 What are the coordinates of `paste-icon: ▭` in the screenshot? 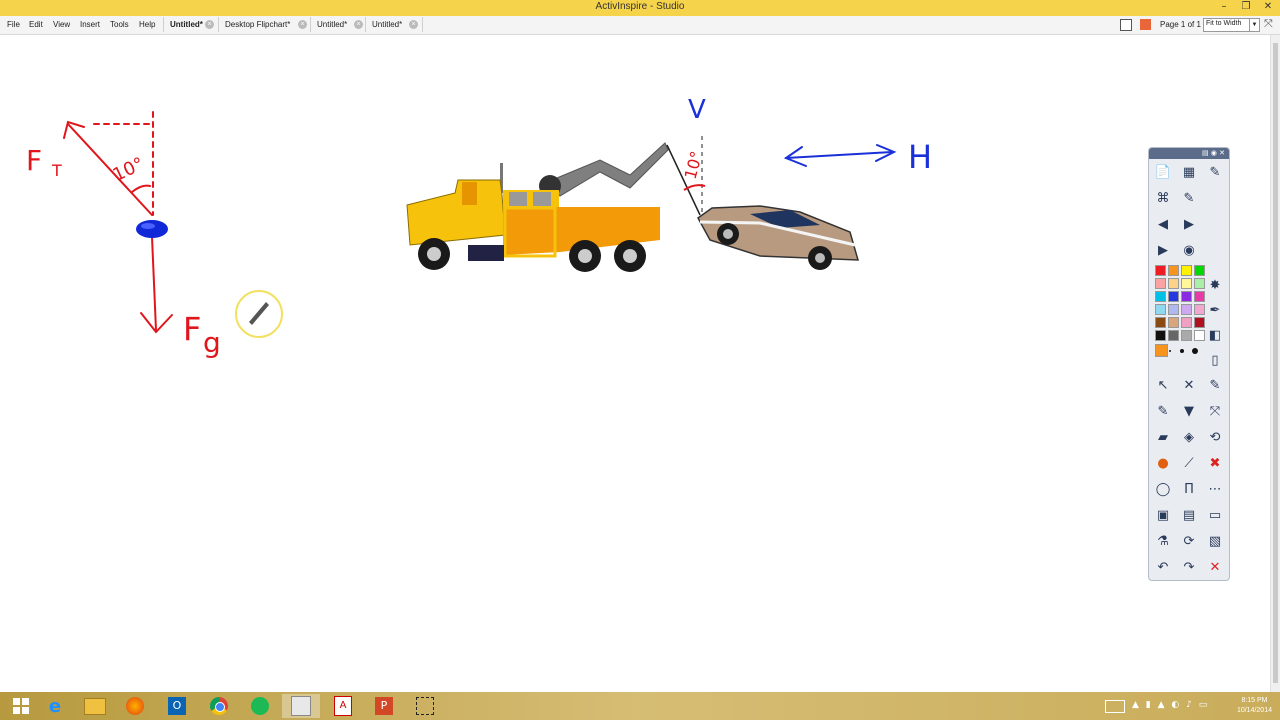 It's located at (1215, 515).